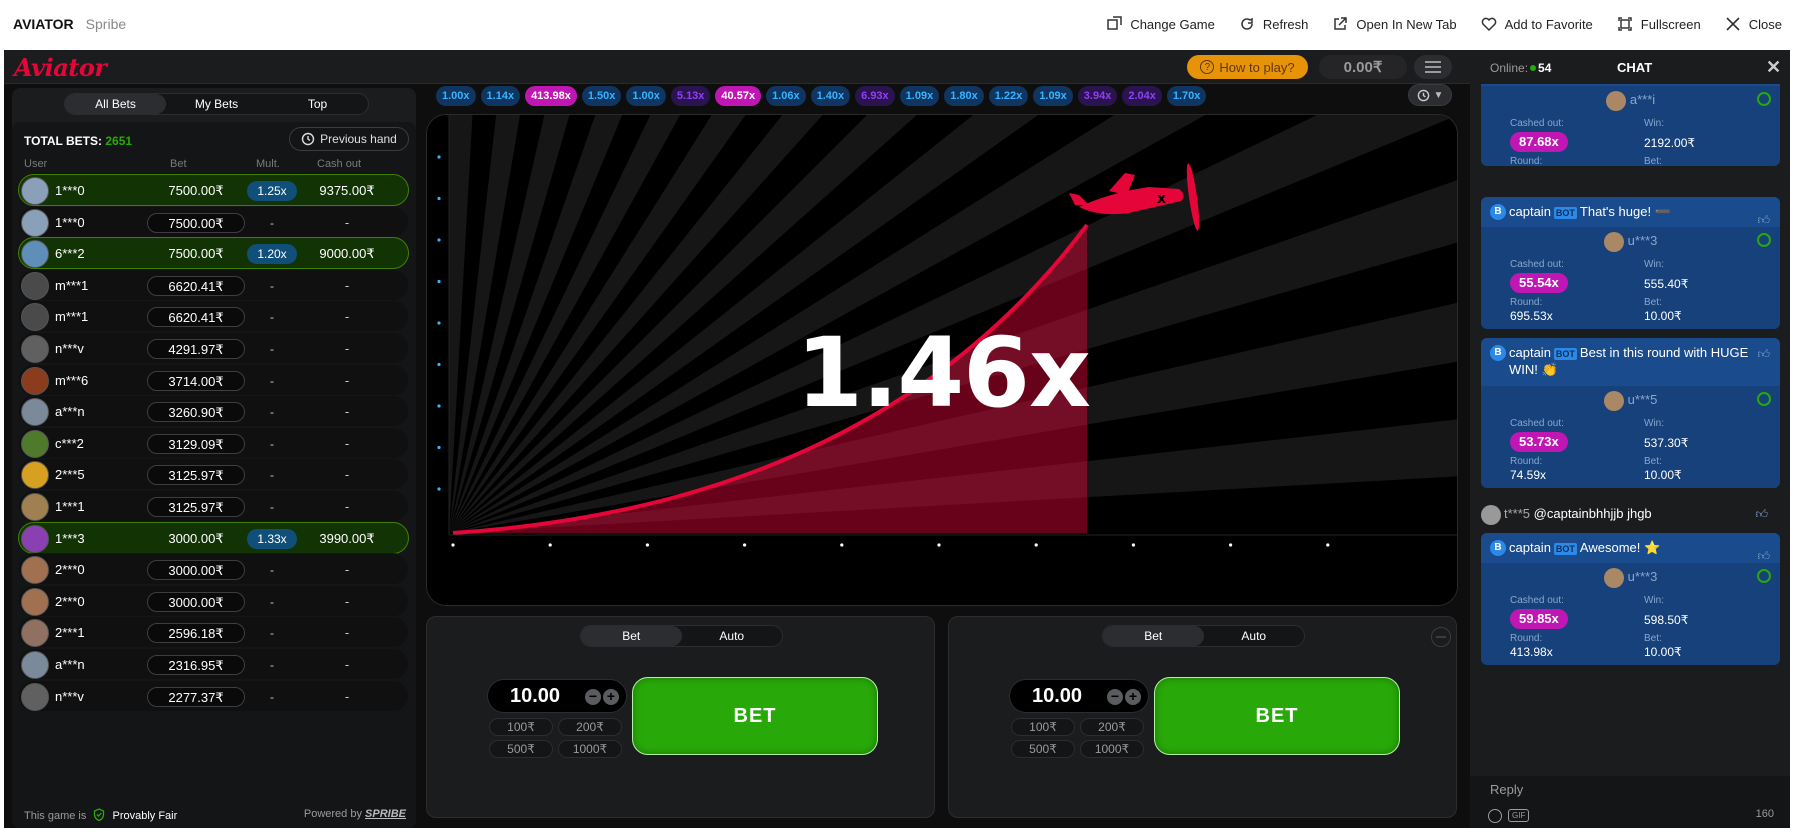 This screenshot has height=832, width=1796. I want to click on history-chip: 6.93x, so click(875, 96).